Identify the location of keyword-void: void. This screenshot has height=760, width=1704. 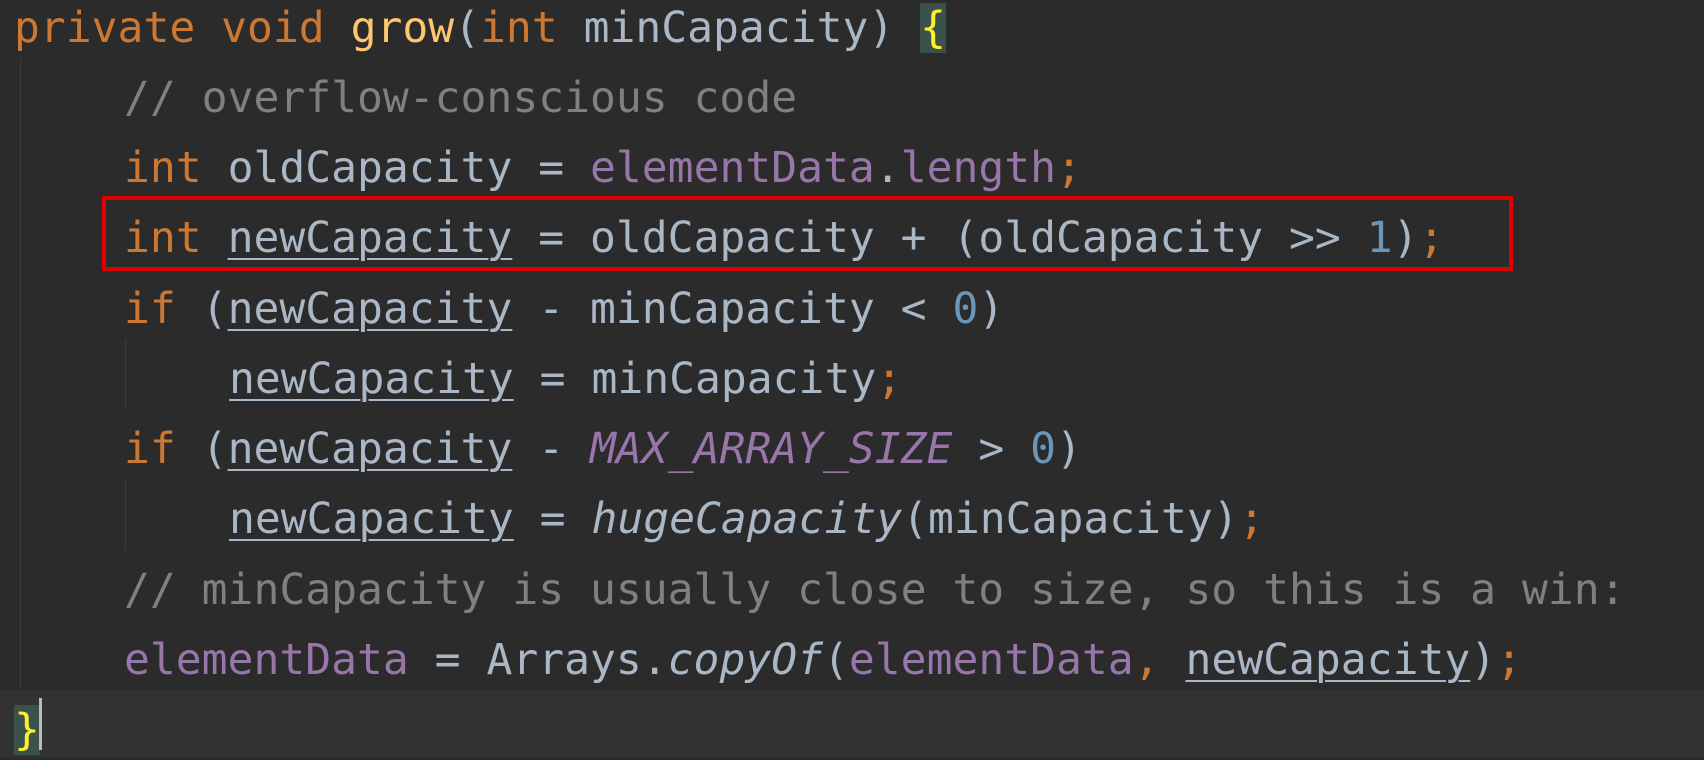
(273, 28).